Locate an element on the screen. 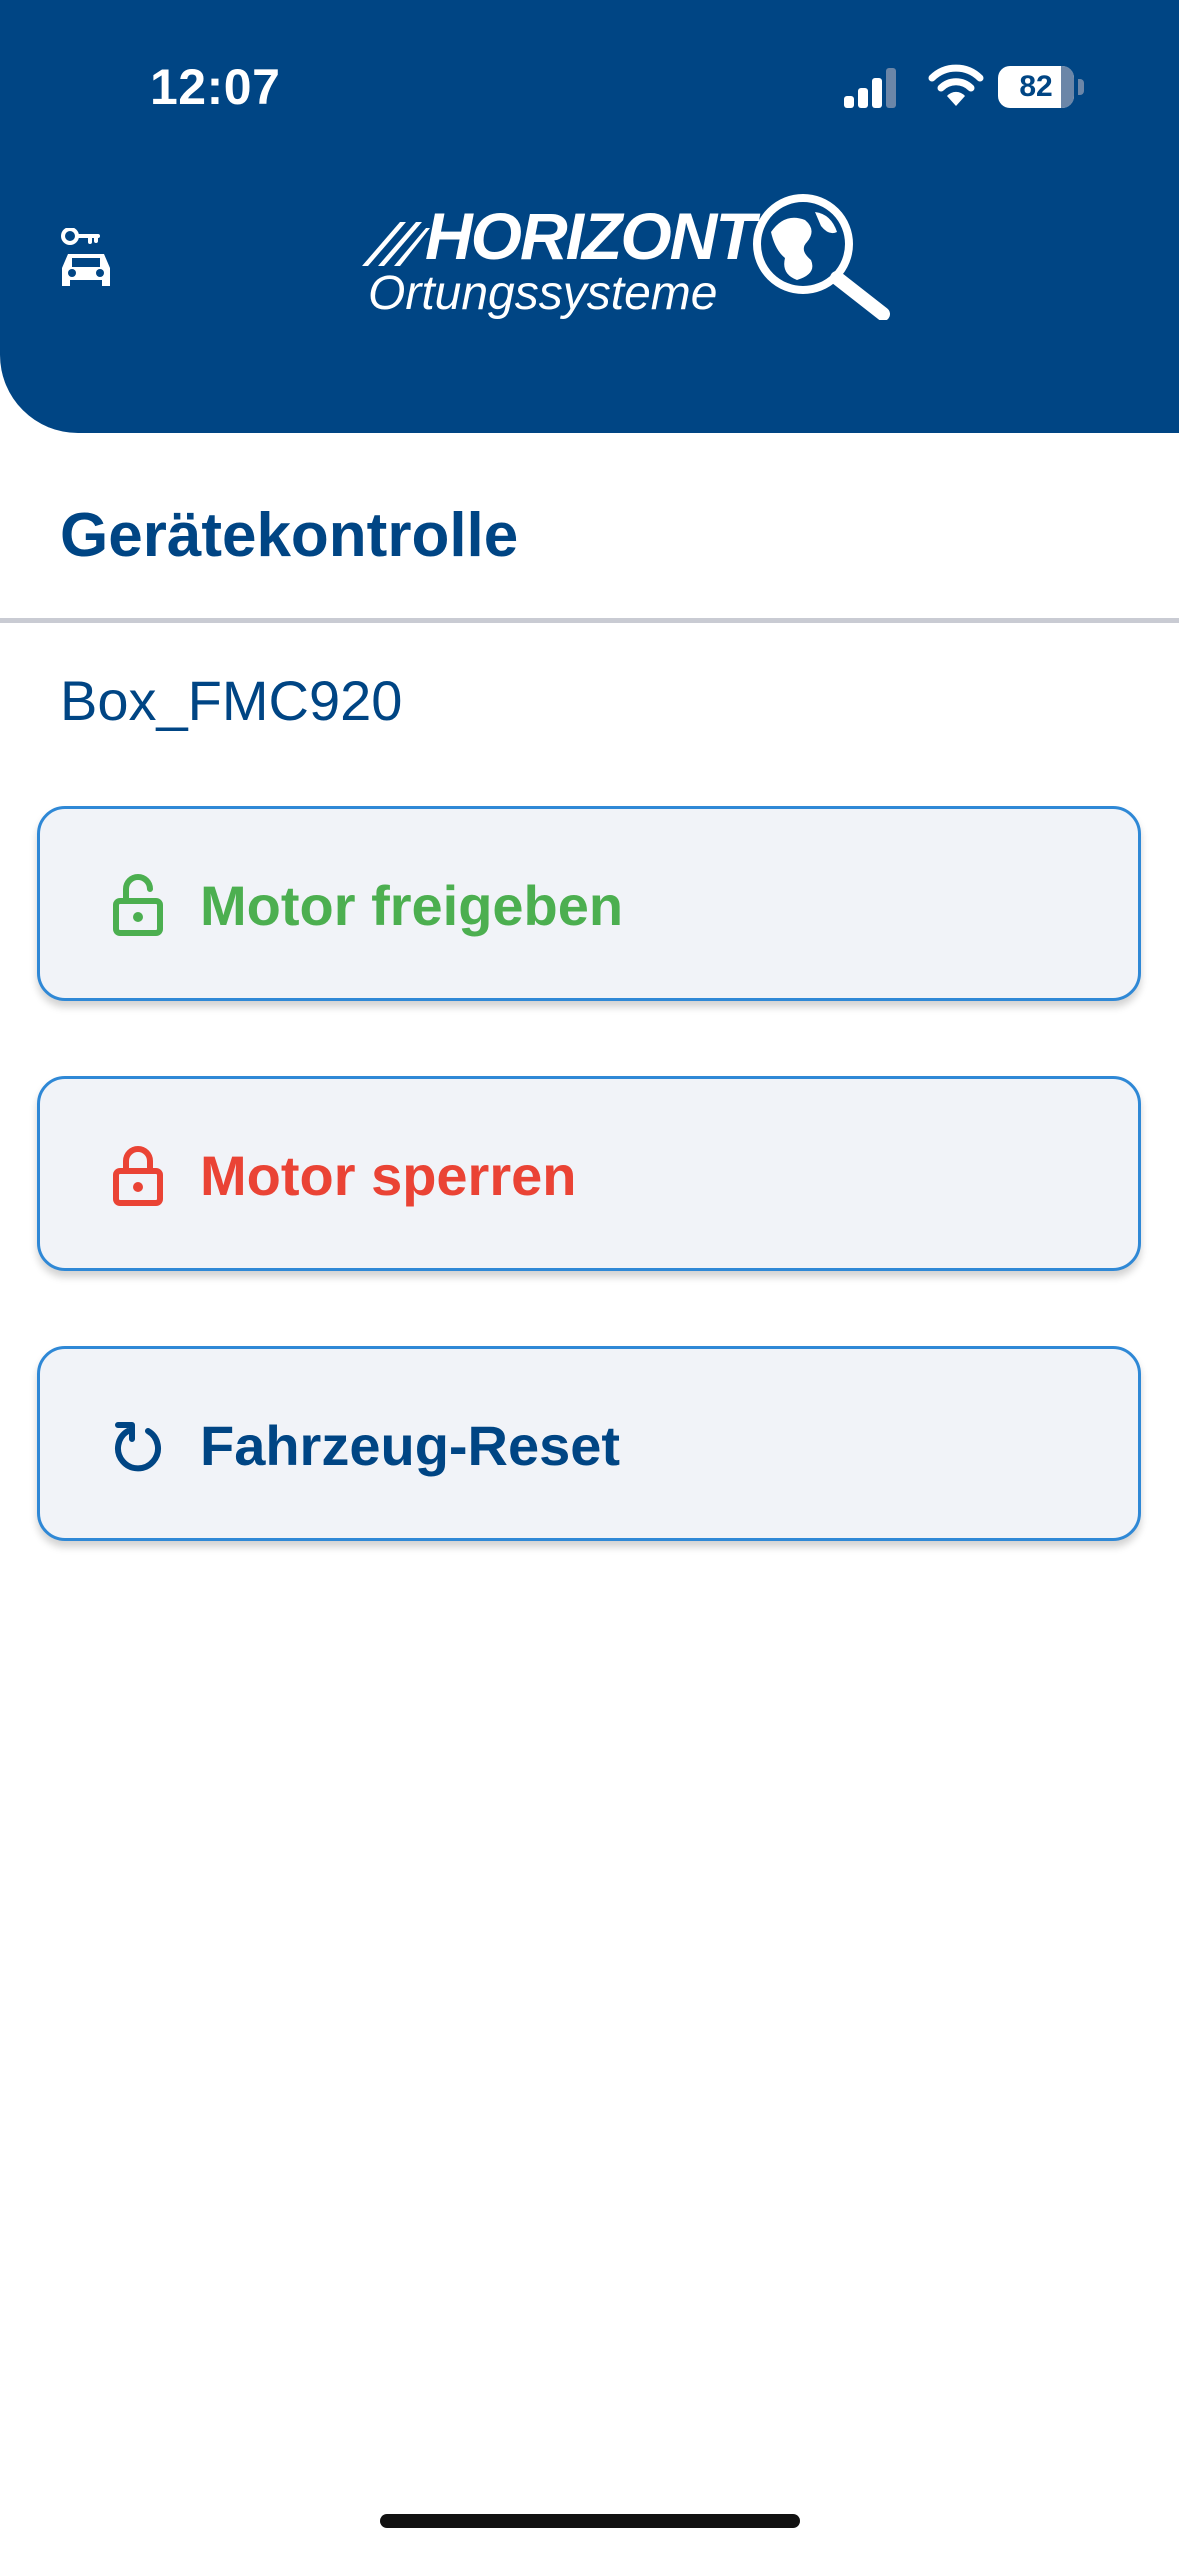  horizont-logo: HORIZONT Ortungssysteme is located at coordinates (630, 260).